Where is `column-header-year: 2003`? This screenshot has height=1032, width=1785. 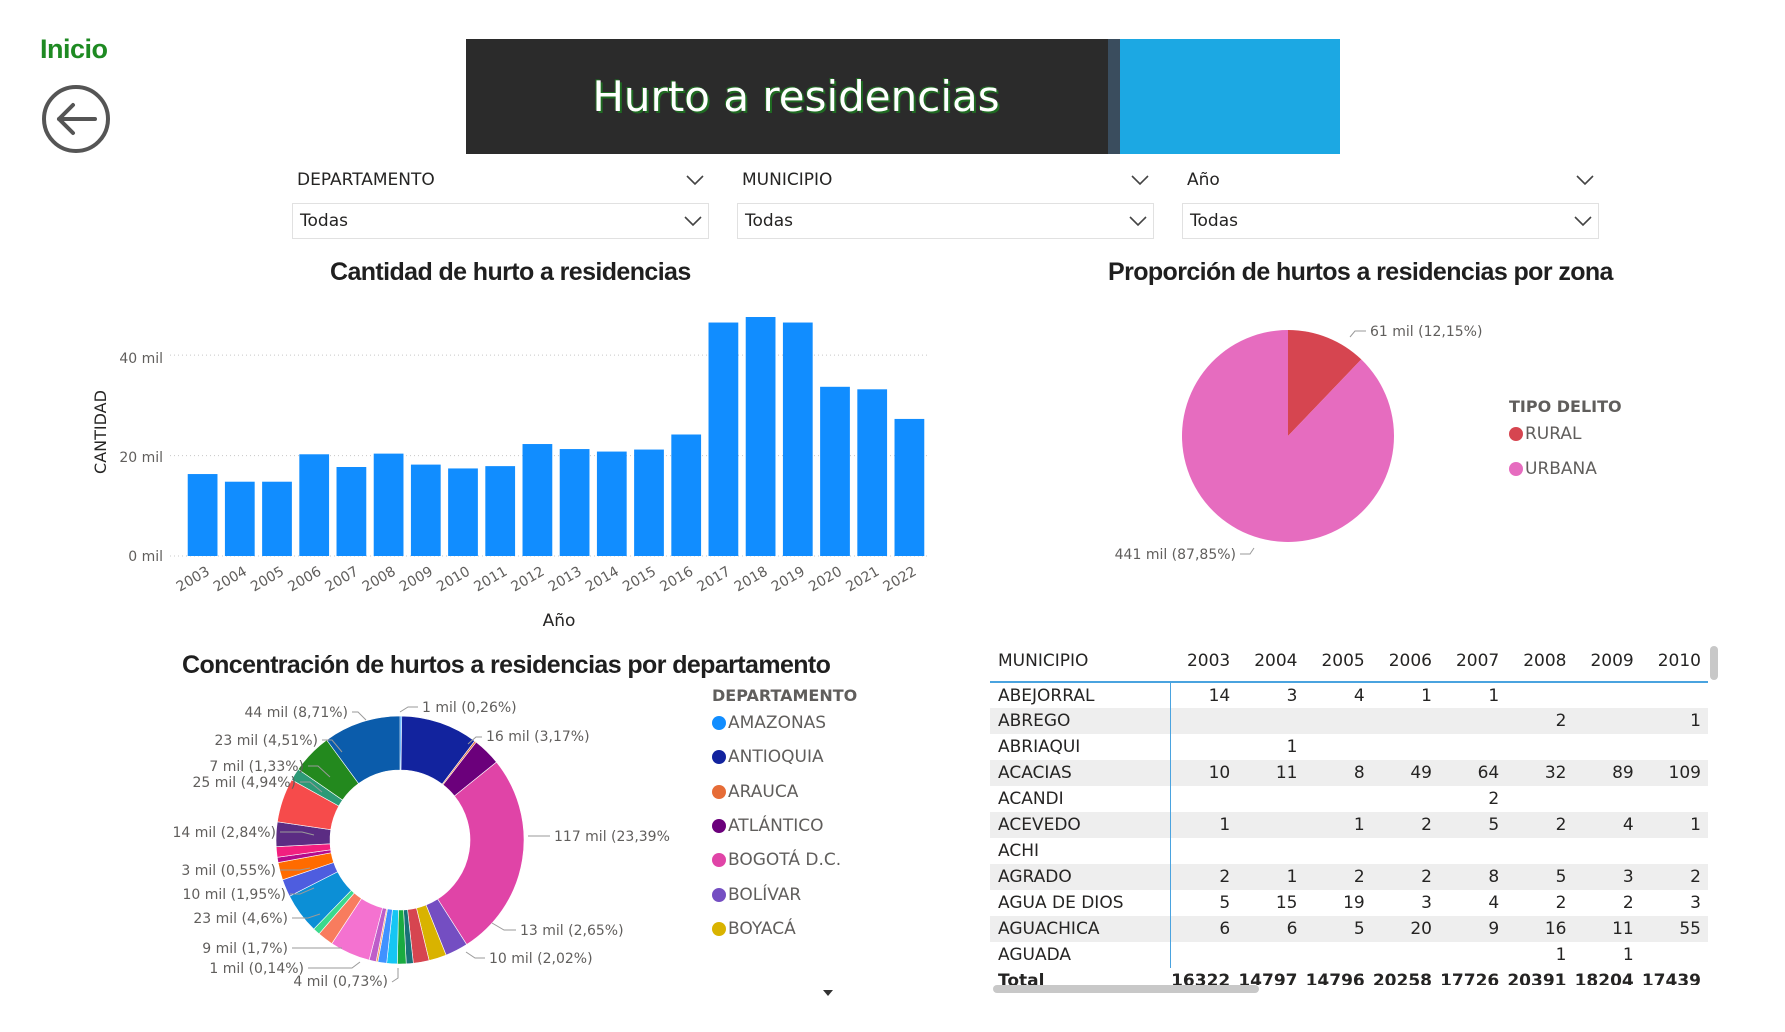 column-header-year: 2003 is located at coordinates (1203, 661).